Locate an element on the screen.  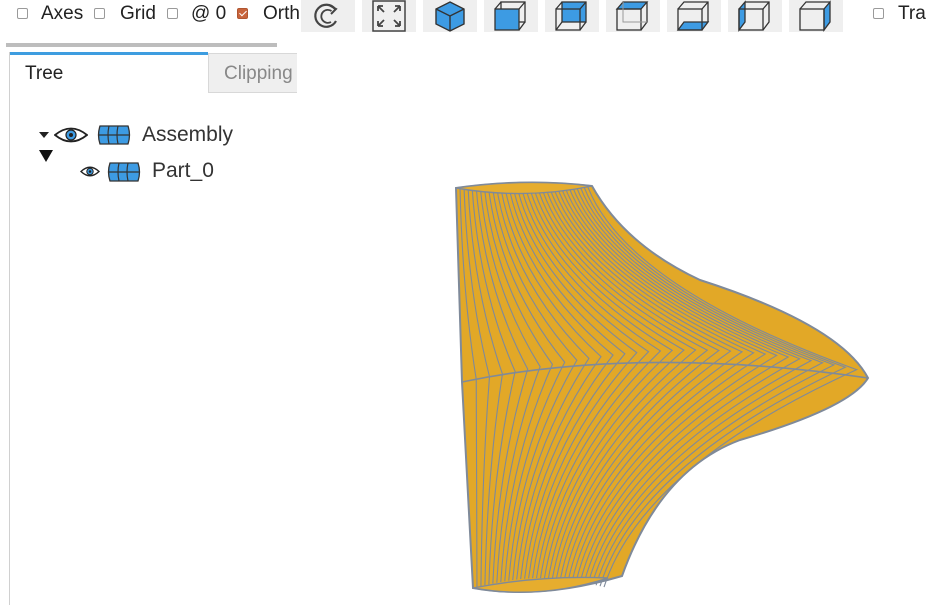
transparent-checkbox is located at coordinates (878, 13).